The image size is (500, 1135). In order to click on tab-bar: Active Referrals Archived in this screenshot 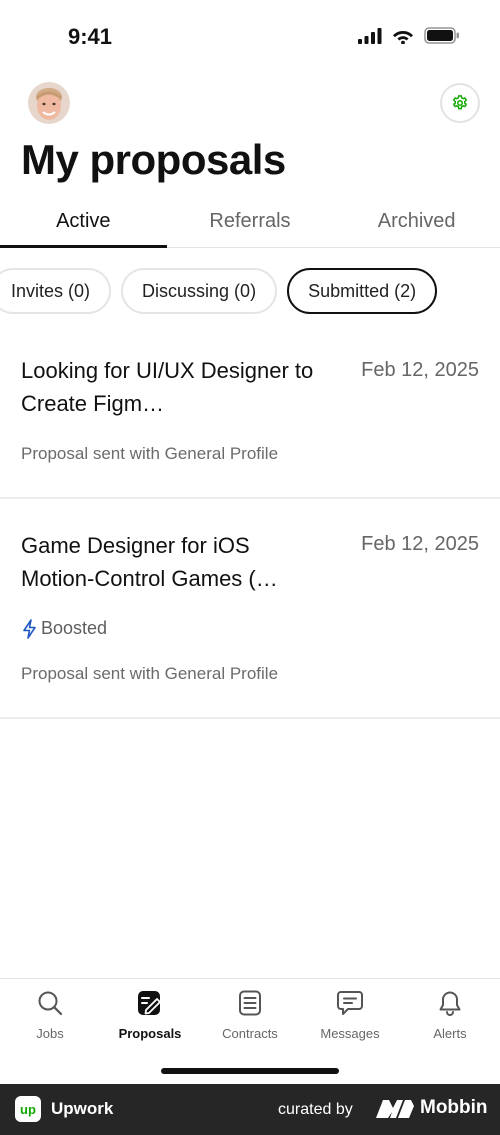, I will do `click(250, 222)`.